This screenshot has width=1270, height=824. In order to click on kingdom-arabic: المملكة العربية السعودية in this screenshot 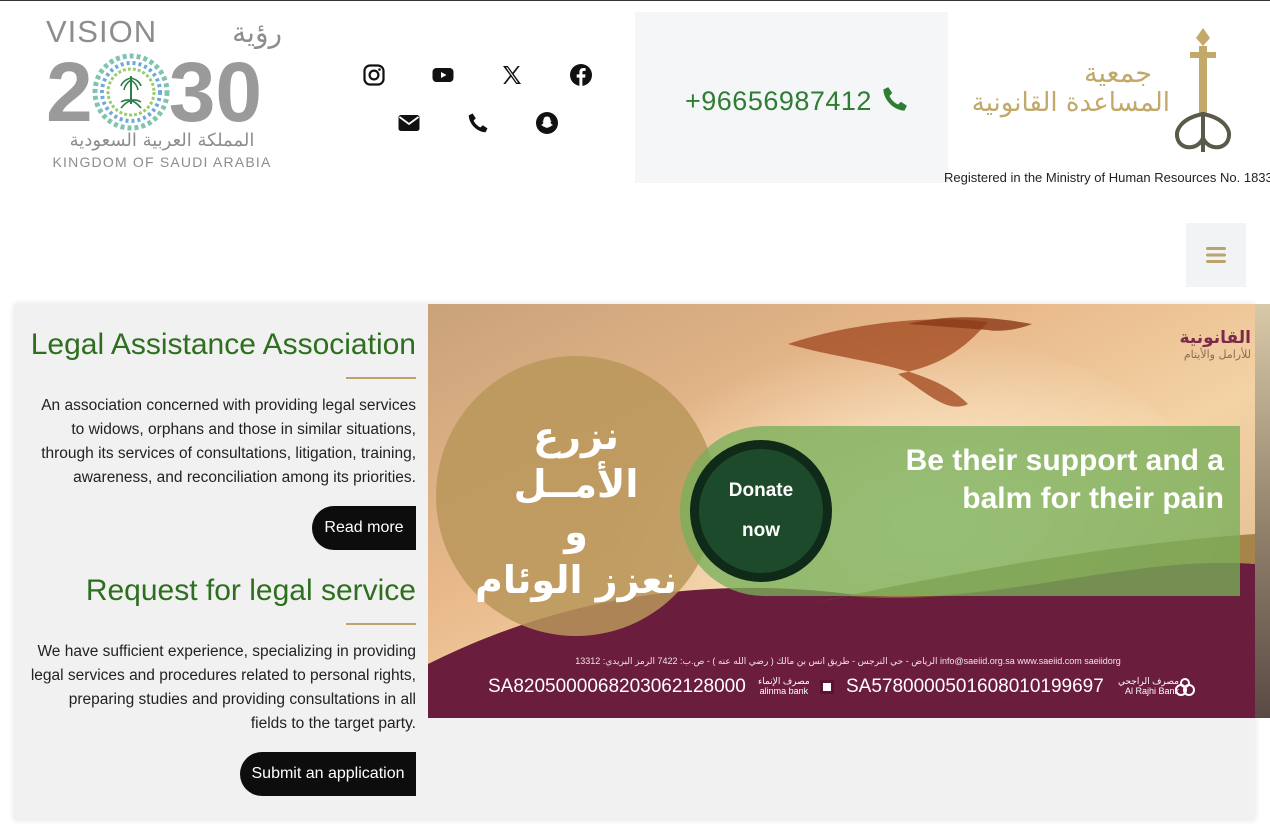, I will do `click(162, 140)`.